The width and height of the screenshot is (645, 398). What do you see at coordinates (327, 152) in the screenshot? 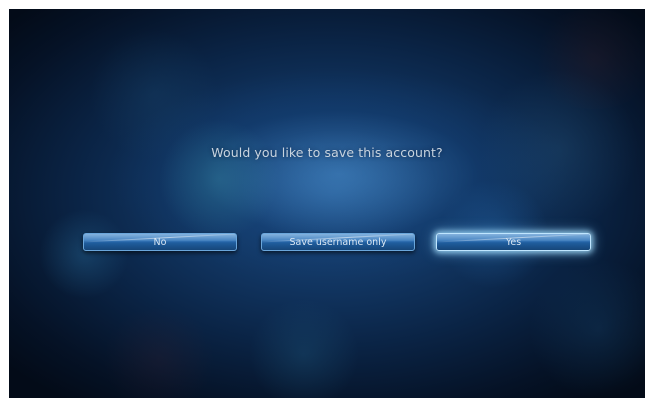
I see `dialog-question: Would you like to save this account?` at bounding box center [327, 152].